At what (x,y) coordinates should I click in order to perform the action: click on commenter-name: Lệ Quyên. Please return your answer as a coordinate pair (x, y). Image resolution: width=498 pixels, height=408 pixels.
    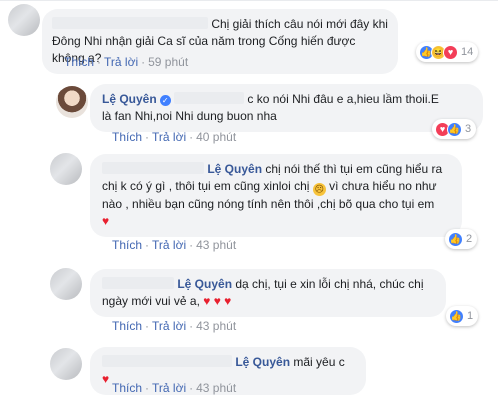
    Looking at the image, I should click on (129, 99).